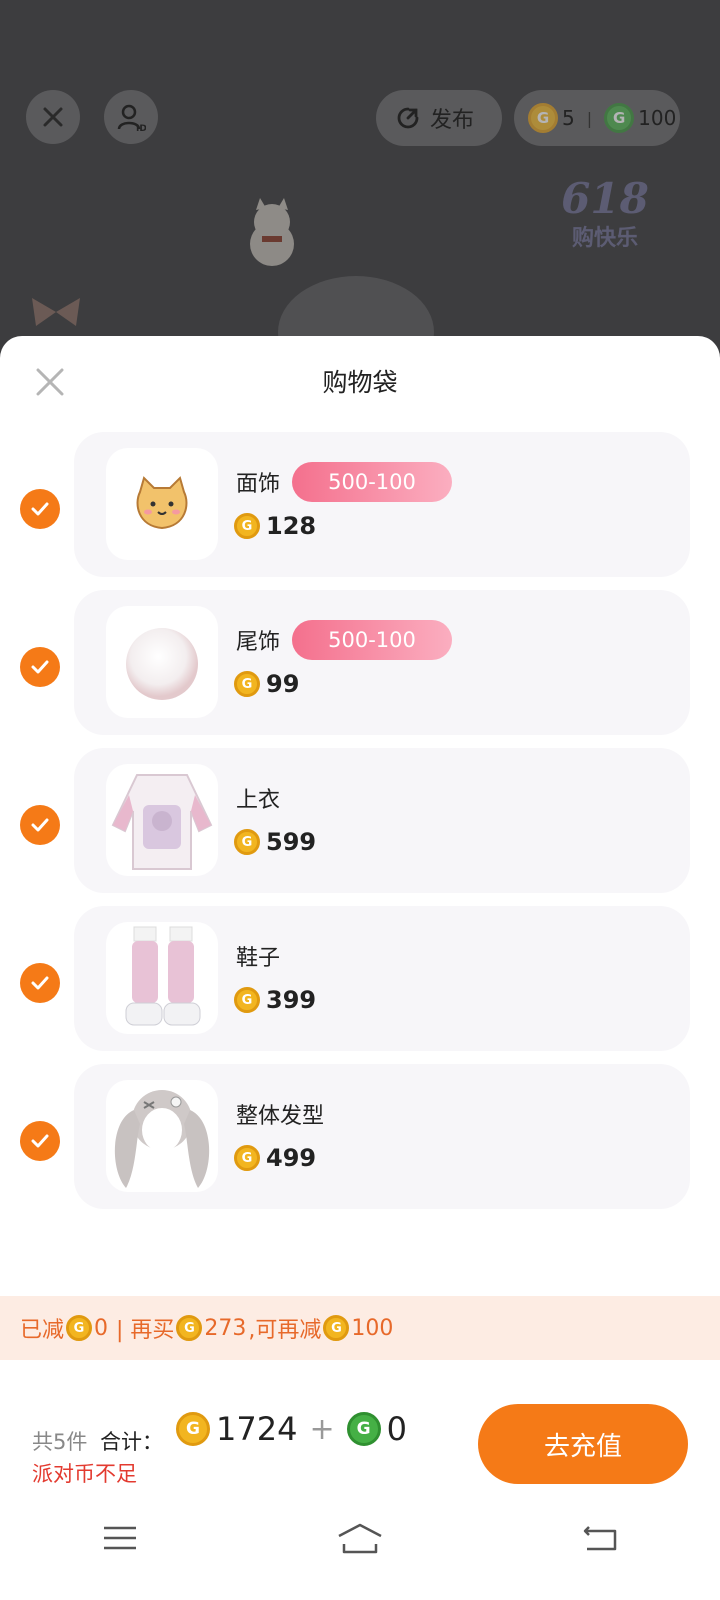  I want to click on cart-item-card: 鞋子 399, so click(382, 978).